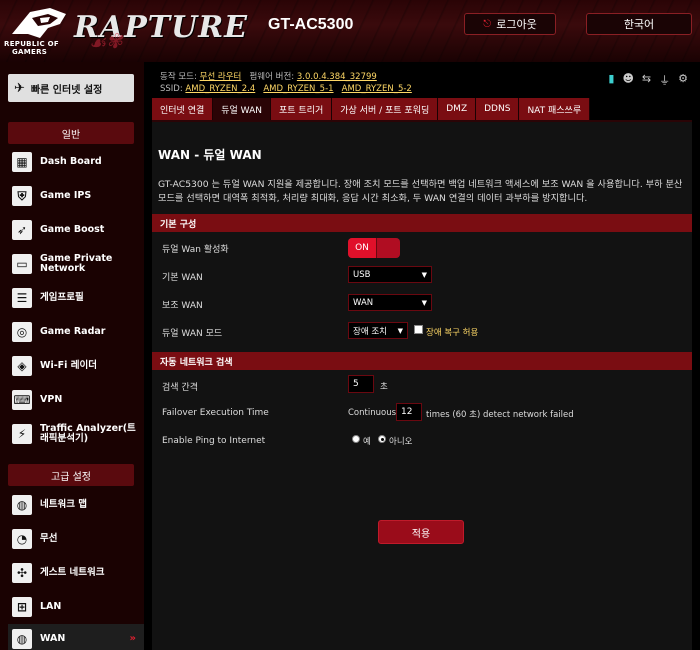  What do you see at coordinates (76, 637) in the screenshot?
I see `sidebar-item-wan: ◍ WAN »` at bounding box center [76, 637].